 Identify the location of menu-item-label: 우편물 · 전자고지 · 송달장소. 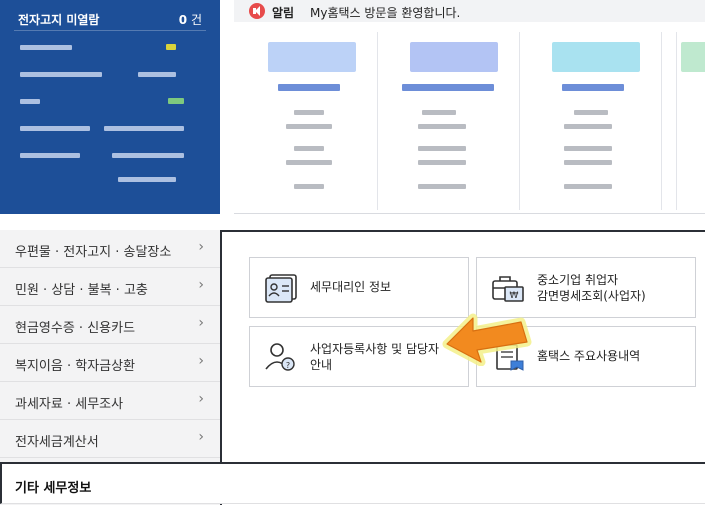
(93, 252).